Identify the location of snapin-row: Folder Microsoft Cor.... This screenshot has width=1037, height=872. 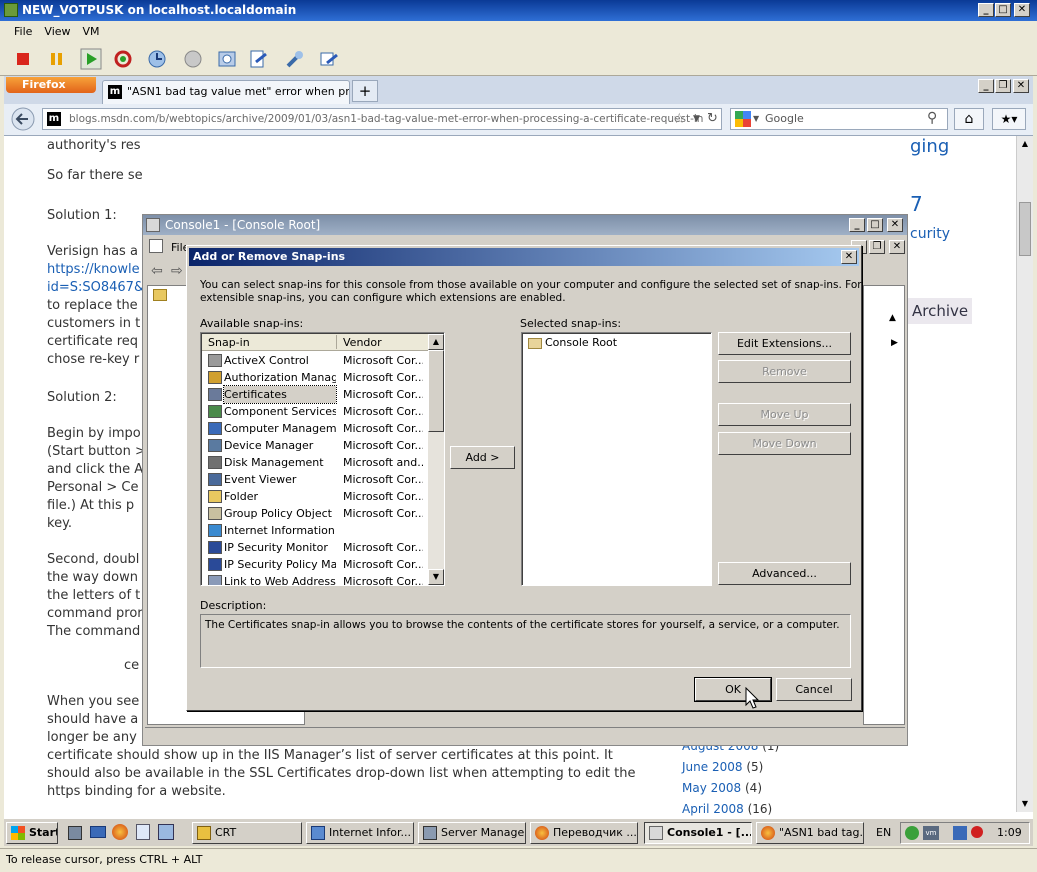
(315, 496).